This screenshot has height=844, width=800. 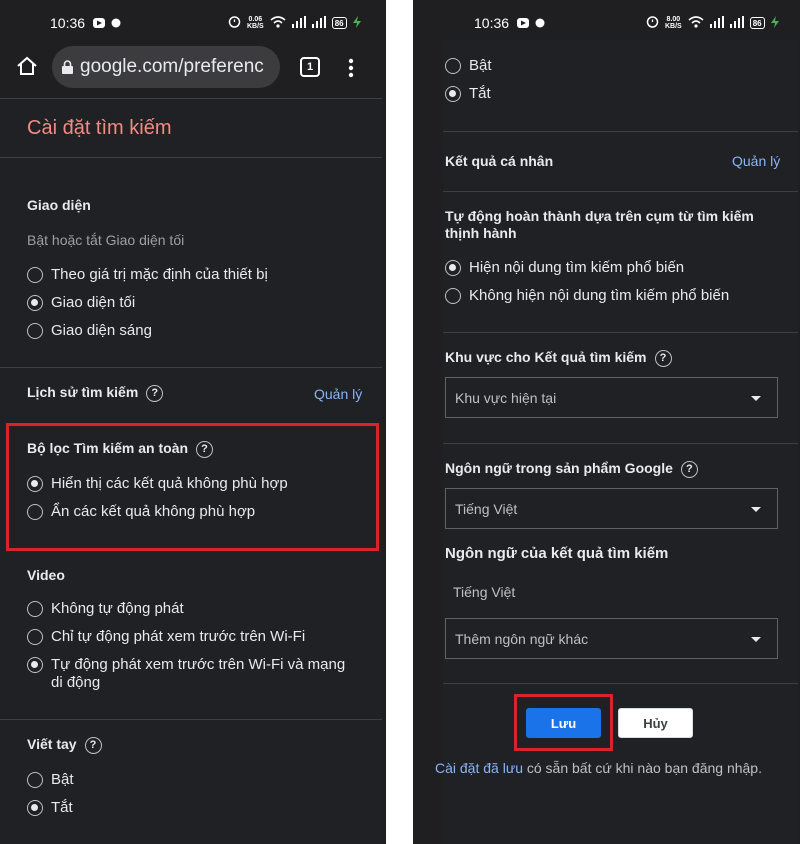 I want to click on net-speed: 0.06 KB/S, so click(x=255, y=23).